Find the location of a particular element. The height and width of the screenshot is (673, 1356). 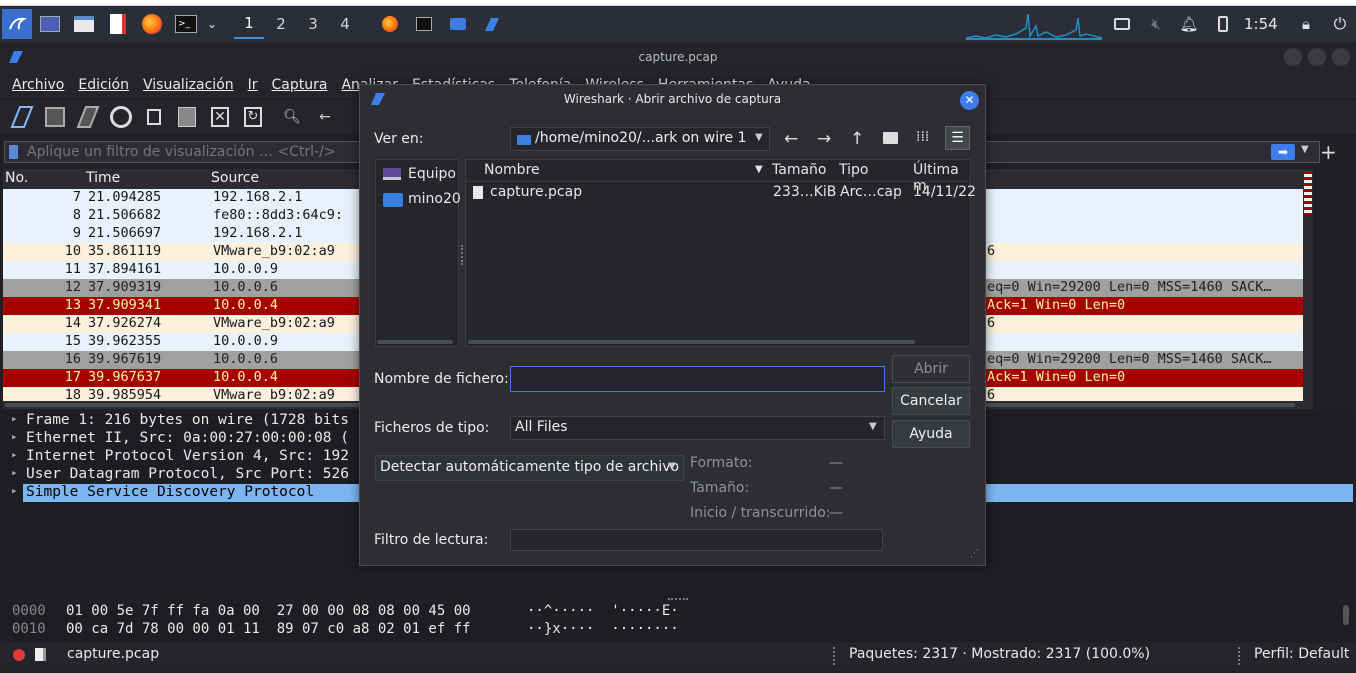

apply-filter-button: ➡ is located at coordinates (1283, 152).